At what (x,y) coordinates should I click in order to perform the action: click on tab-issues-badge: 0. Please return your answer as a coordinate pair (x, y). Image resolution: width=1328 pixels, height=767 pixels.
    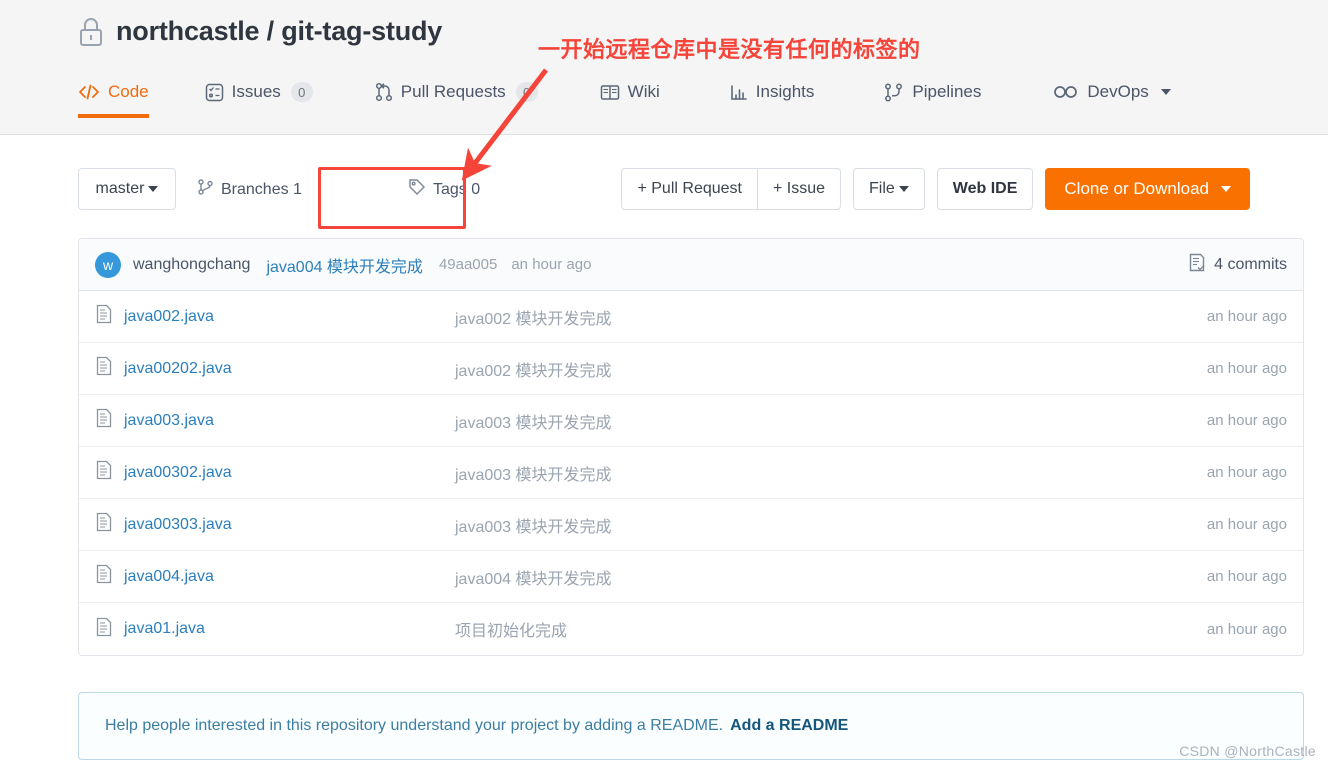
    Looking at the image, I should click on (301, 92).